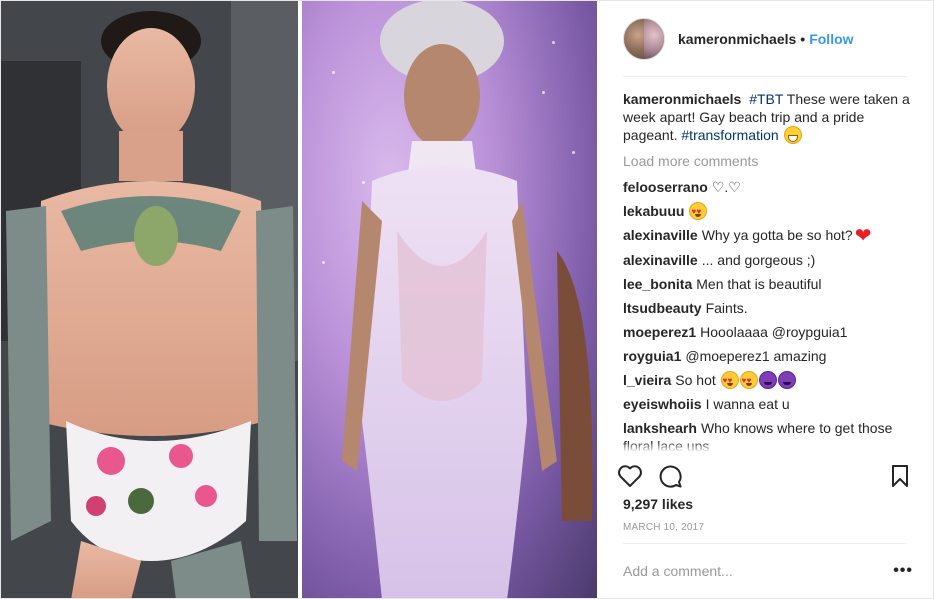  I want to click on follow-button: Follow, so click(831, 39).